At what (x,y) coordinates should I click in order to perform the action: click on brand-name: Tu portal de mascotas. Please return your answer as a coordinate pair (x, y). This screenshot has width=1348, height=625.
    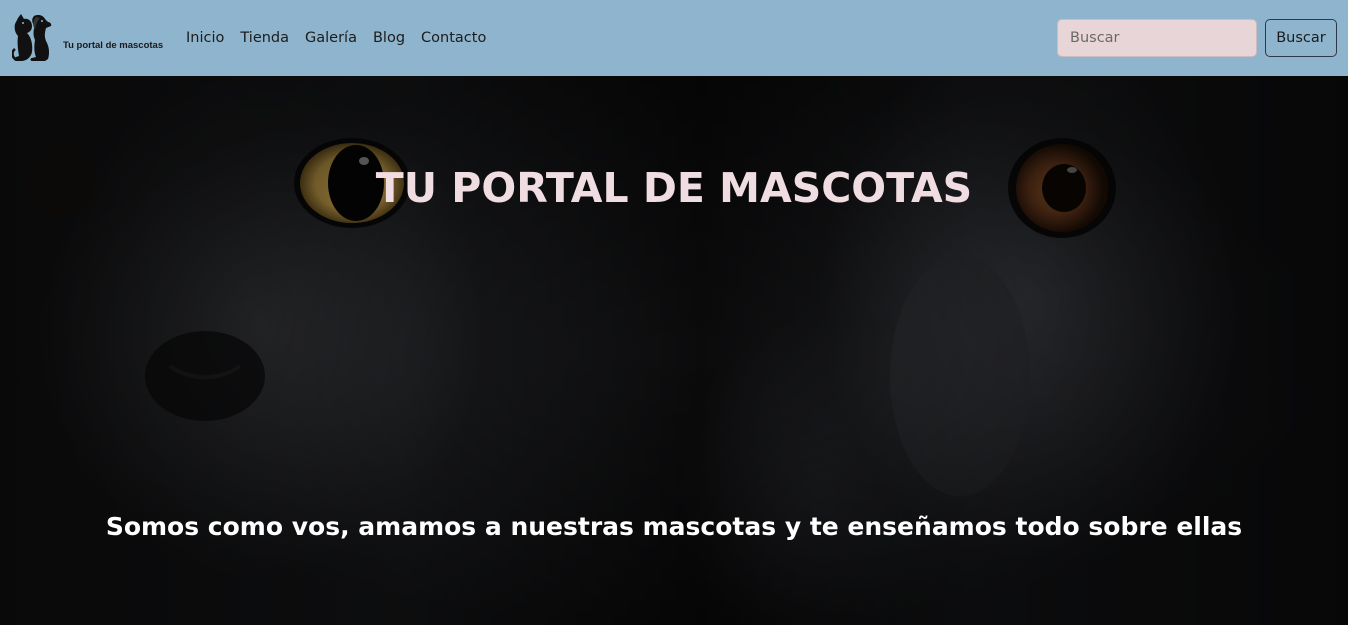
    Looking at the image, I should click on (113, 45).